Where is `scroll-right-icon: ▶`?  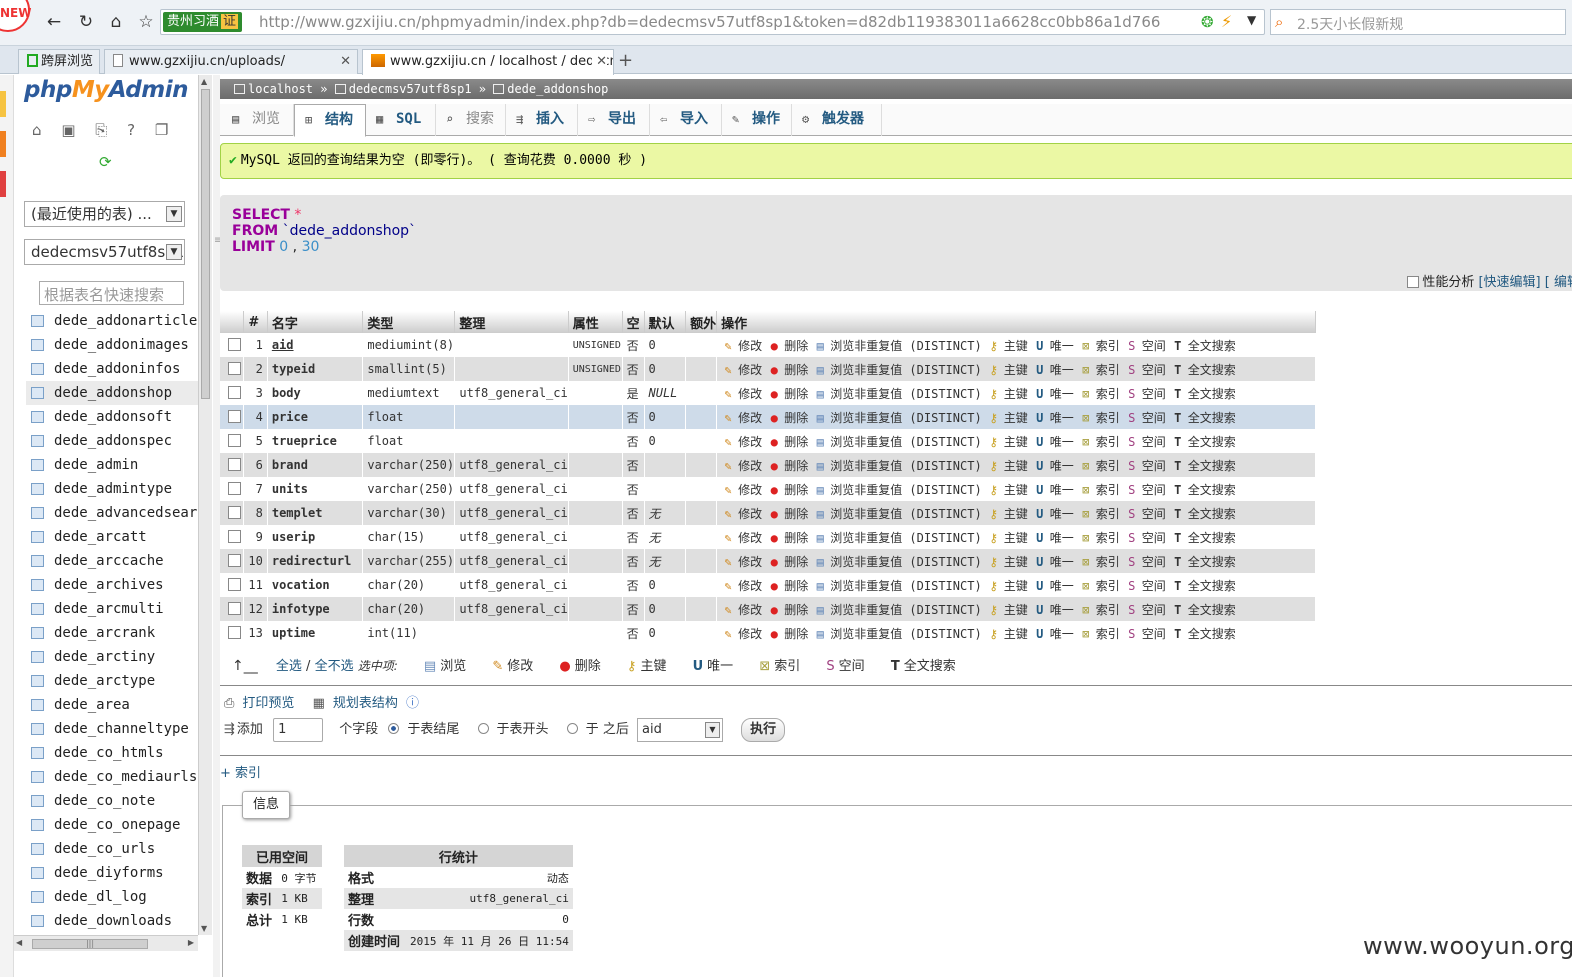
scroll-right-icon: ▶ is located at coordinates (191, 942).